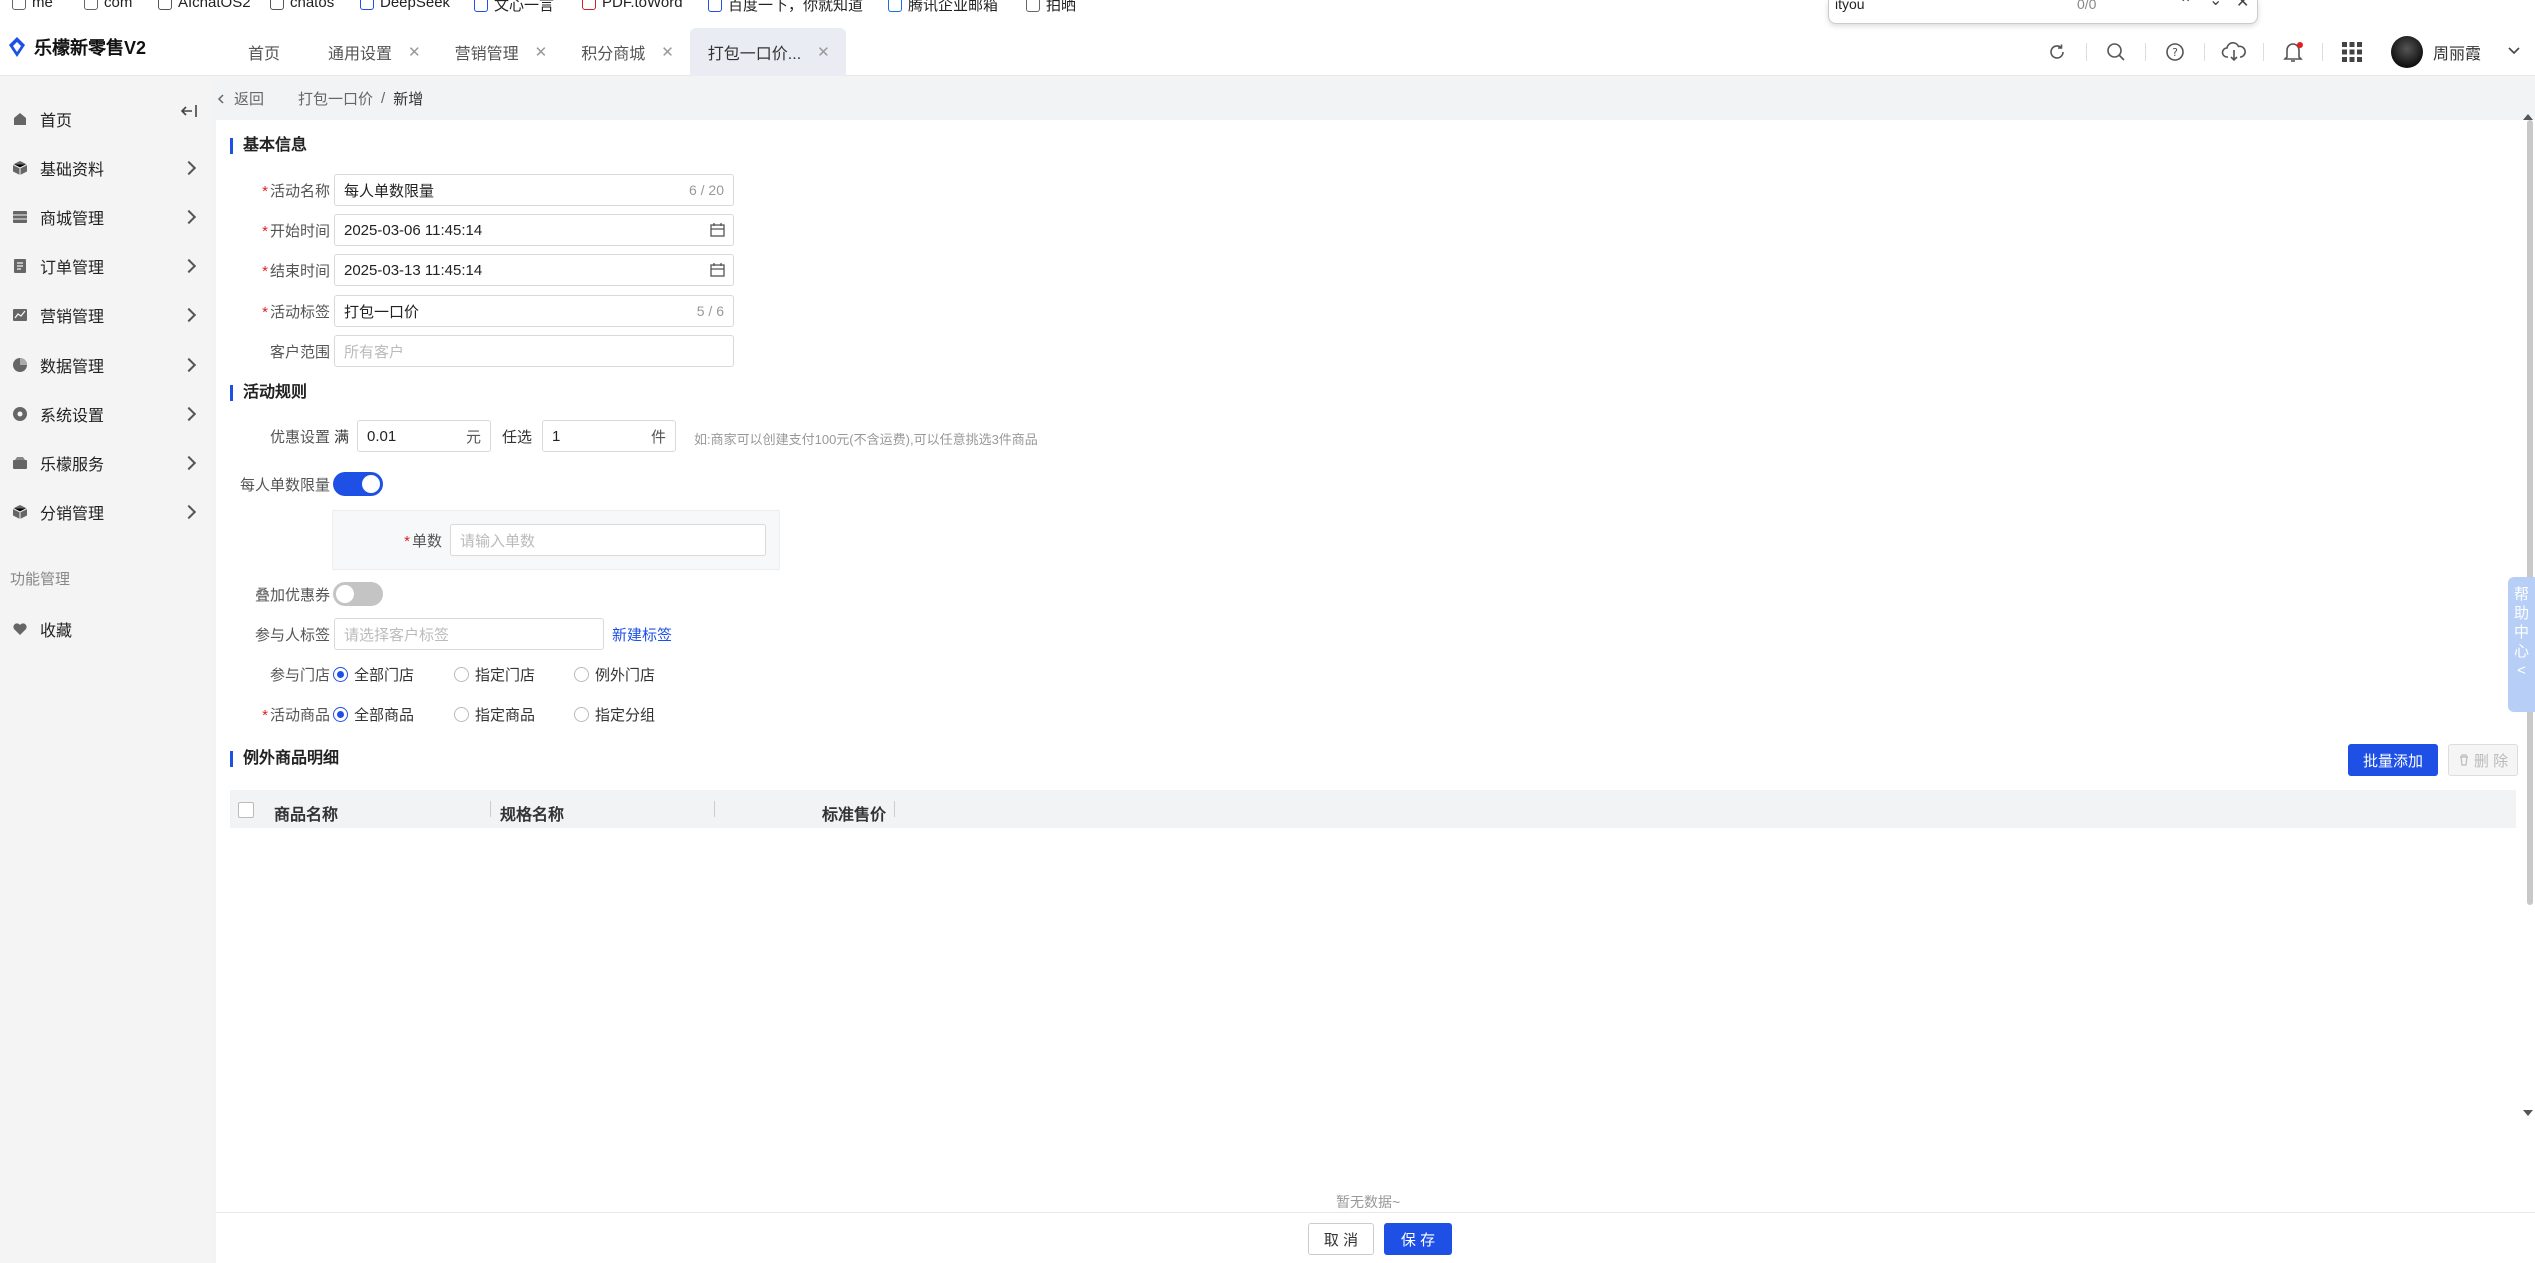 Image resolution: width=2535 pixels, height=1263 pixels. What do you see at coordinates (56, 121) in the screenshot?
I see `sidebar-item-label: 首页` at bounding box center [56, 121].